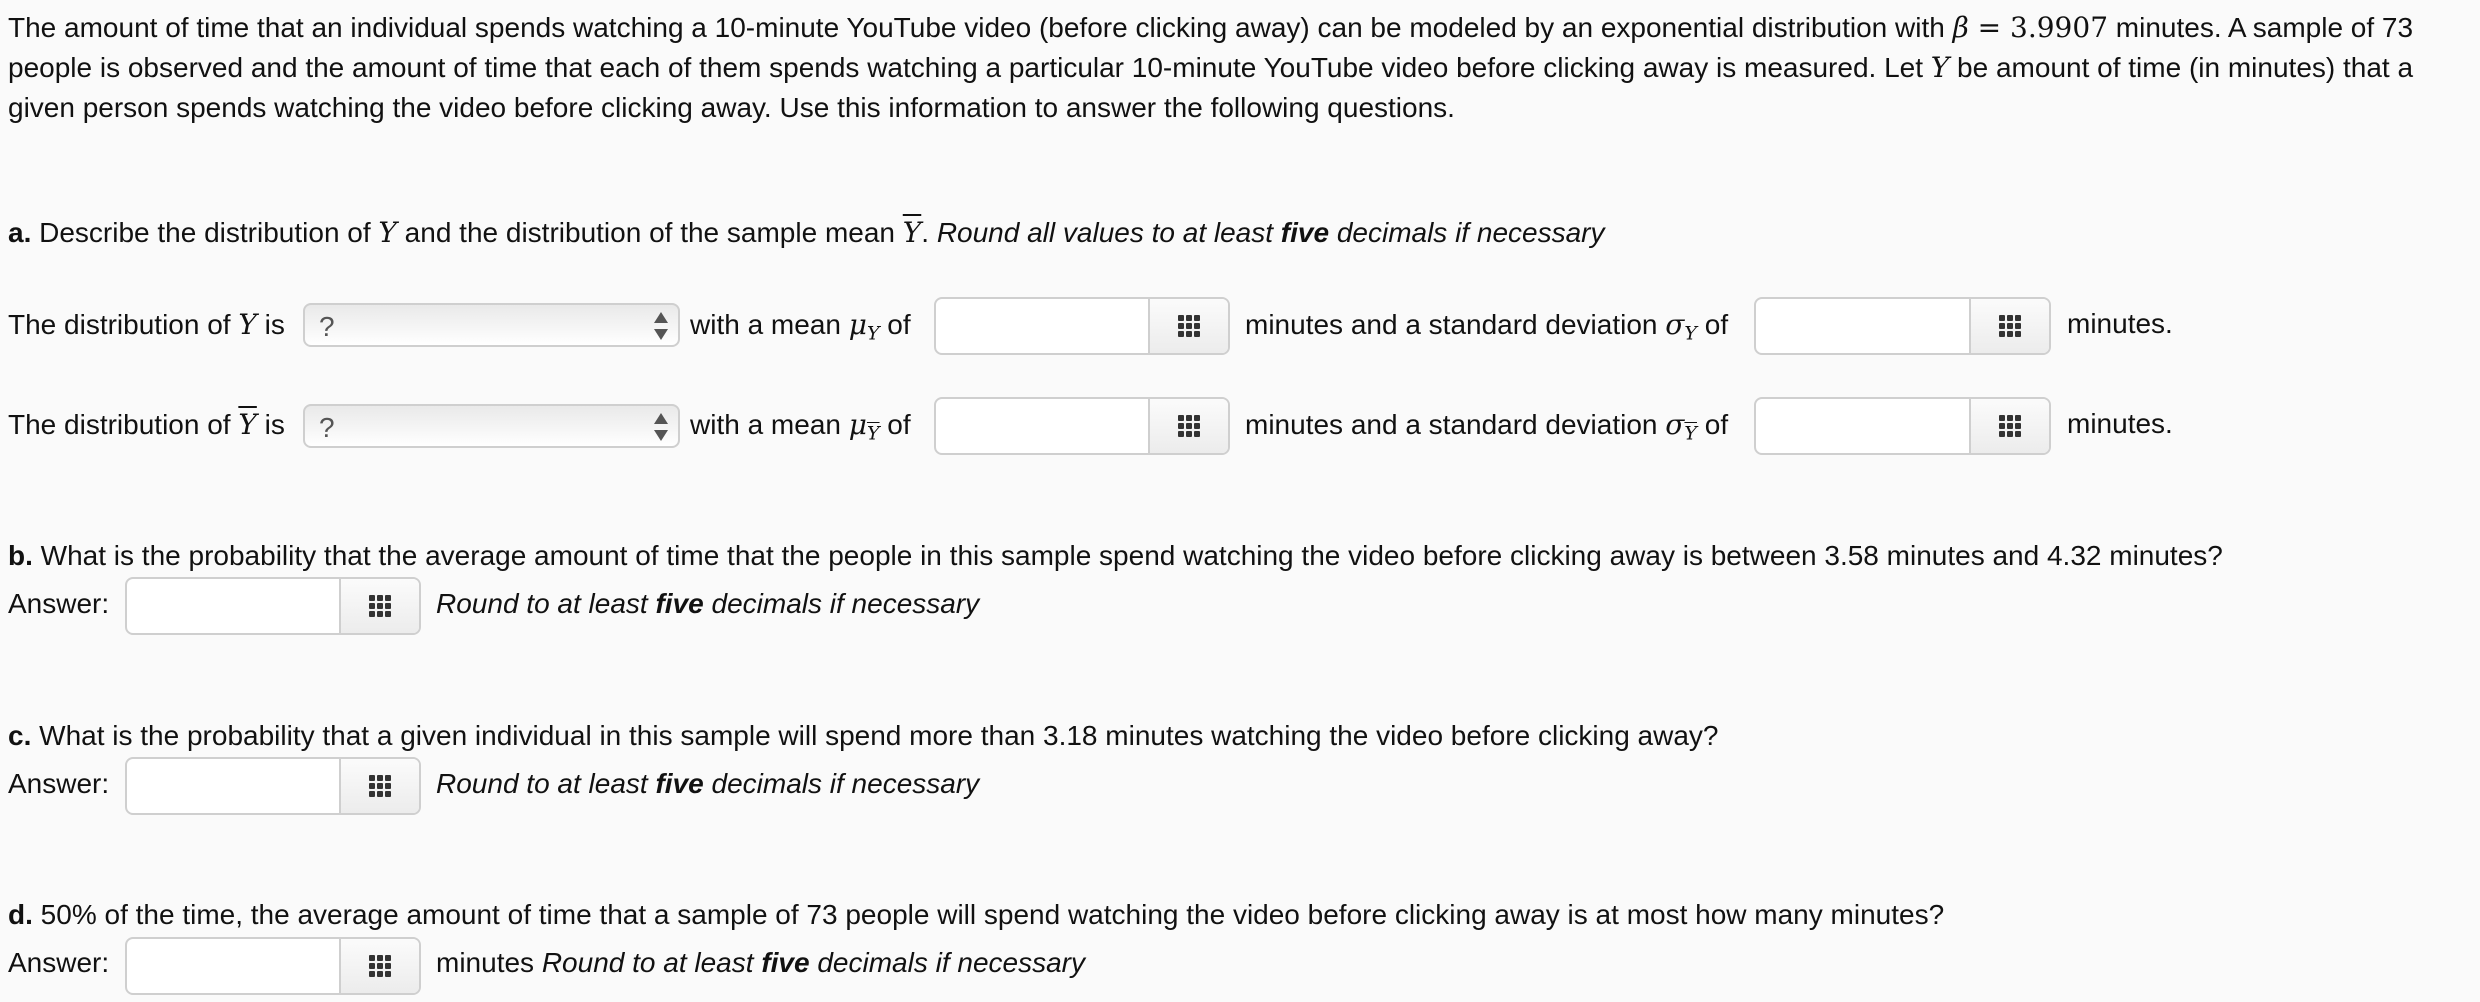 The height and width of the screenshot is (1002, 2480). I want to click on sd-ybar-label: minutes and a standard deviation σY of, so click(1487, 426).